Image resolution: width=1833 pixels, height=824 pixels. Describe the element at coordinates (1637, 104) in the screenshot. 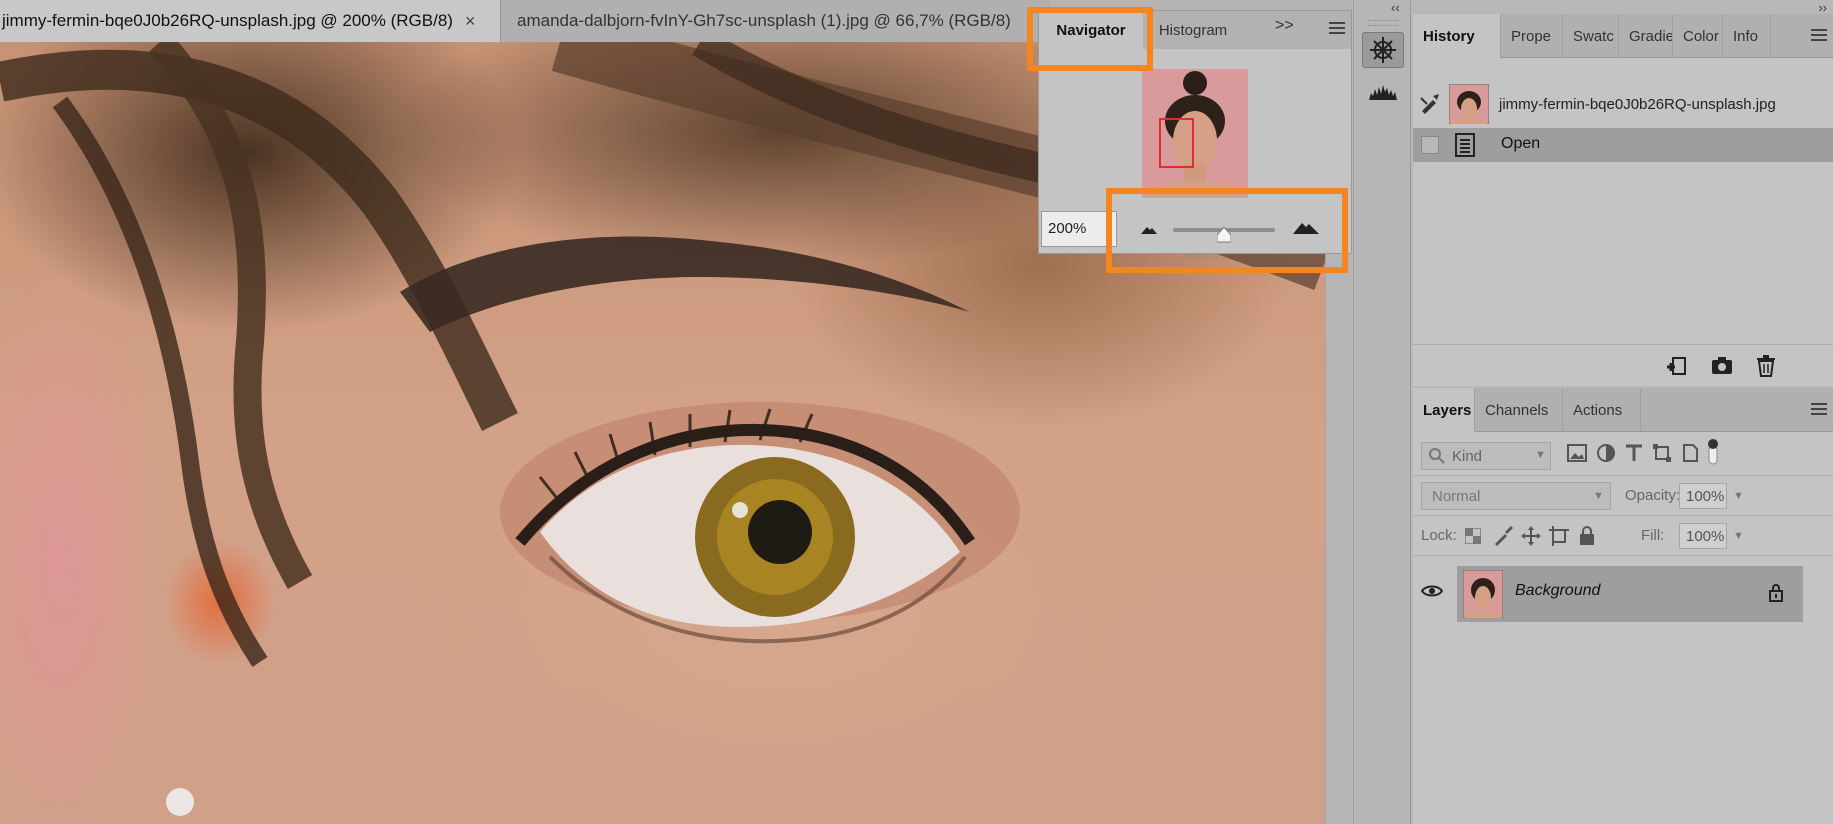

I see `snapshot-name: jimmy-fermin-bqe0J0b26RQ-unsplash.jpg` at that location.